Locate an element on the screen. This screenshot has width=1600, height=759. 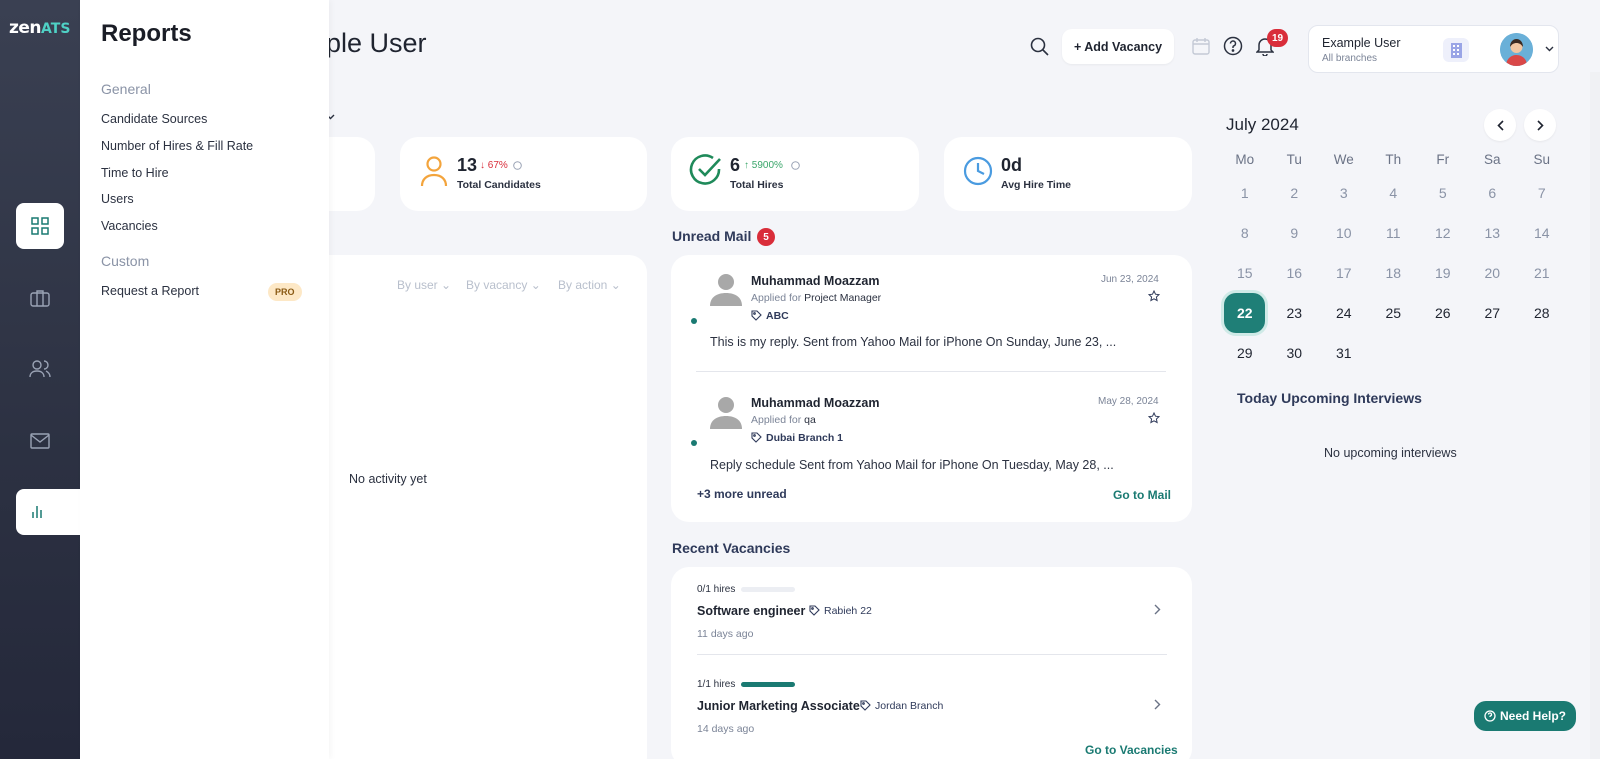
calendar-day: 16 is located at coordinates (1295, 273).